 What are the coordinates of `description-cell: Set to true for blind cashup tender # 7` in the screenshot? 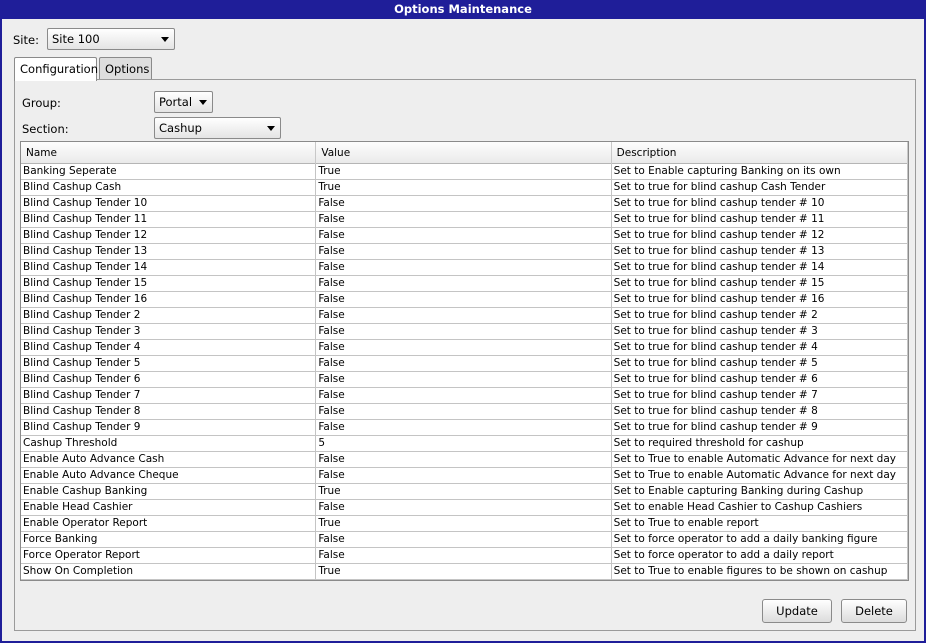 It's located at (760, 395).